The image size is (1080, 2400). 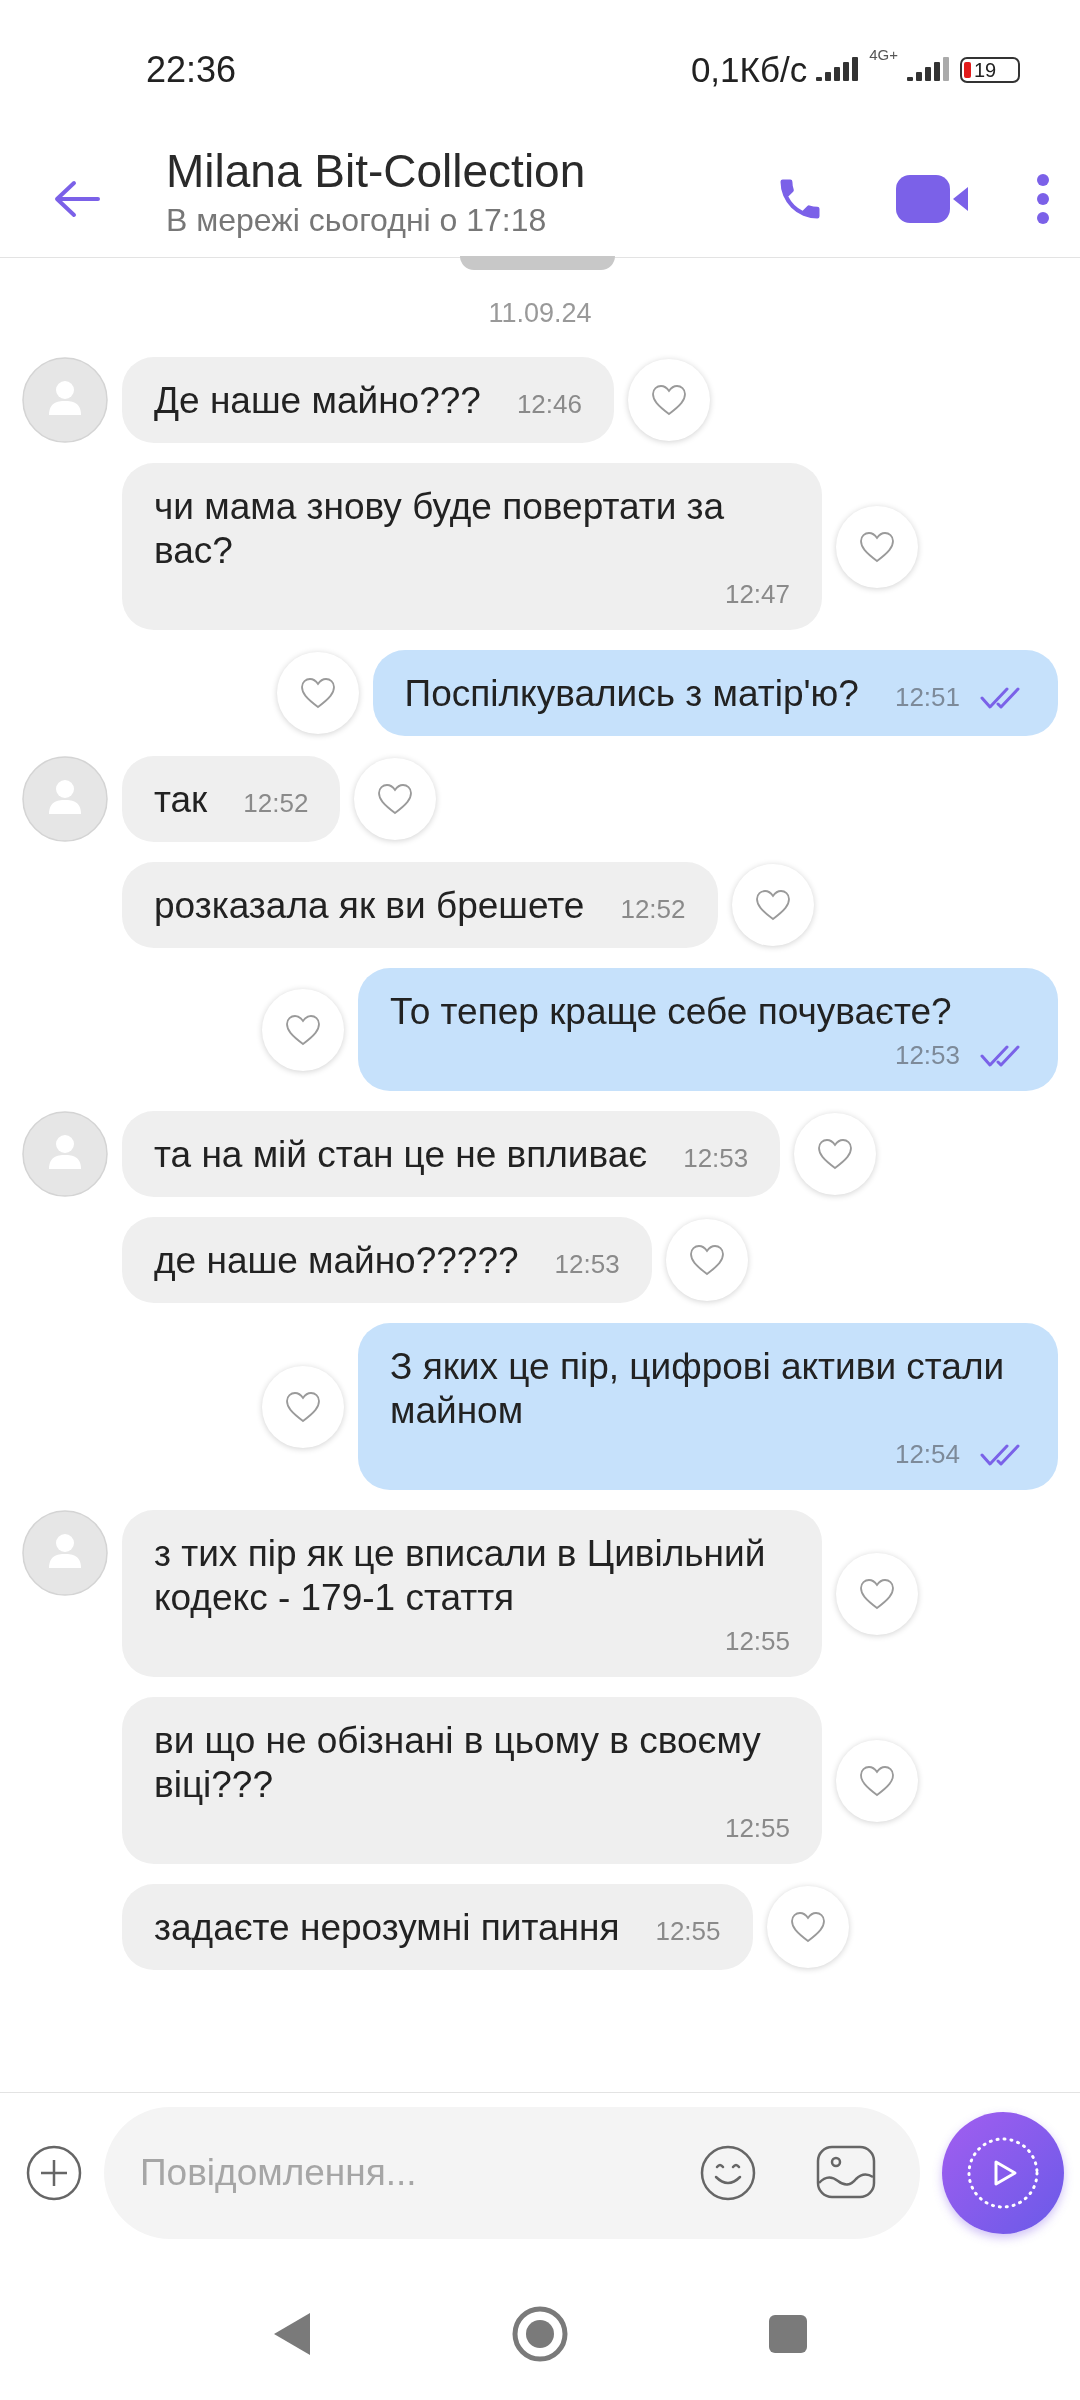 I want to click on back-nav-icon, so click(x=292, y=2334).